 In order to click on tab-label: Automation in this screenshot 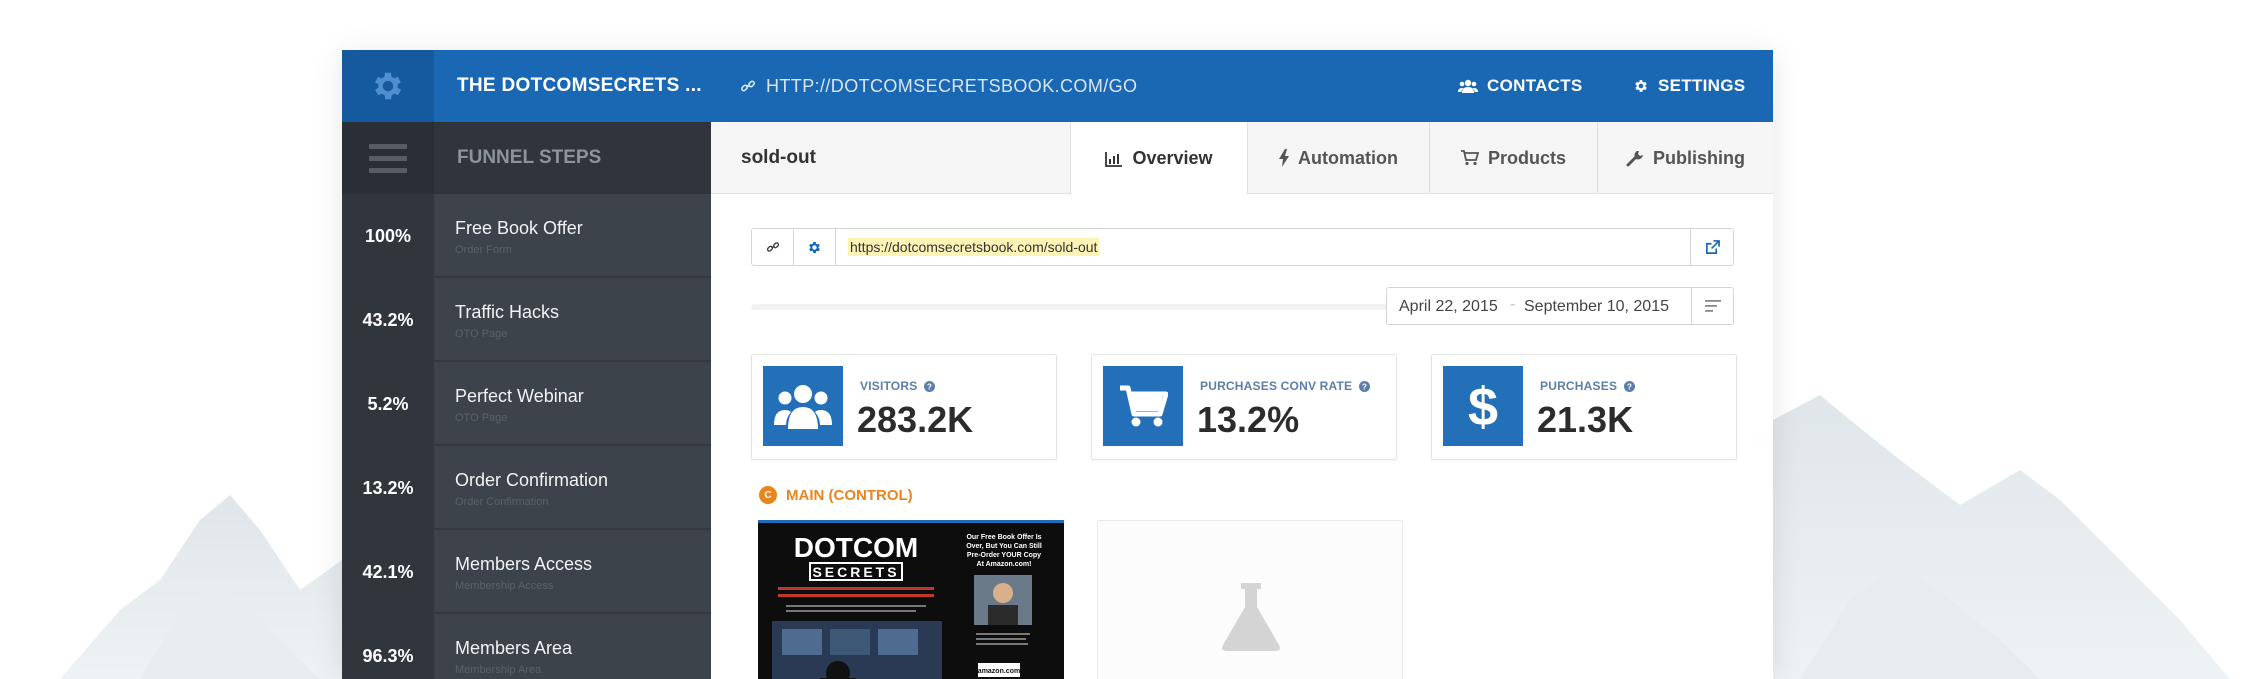, I will do `click(1348, 157)`.